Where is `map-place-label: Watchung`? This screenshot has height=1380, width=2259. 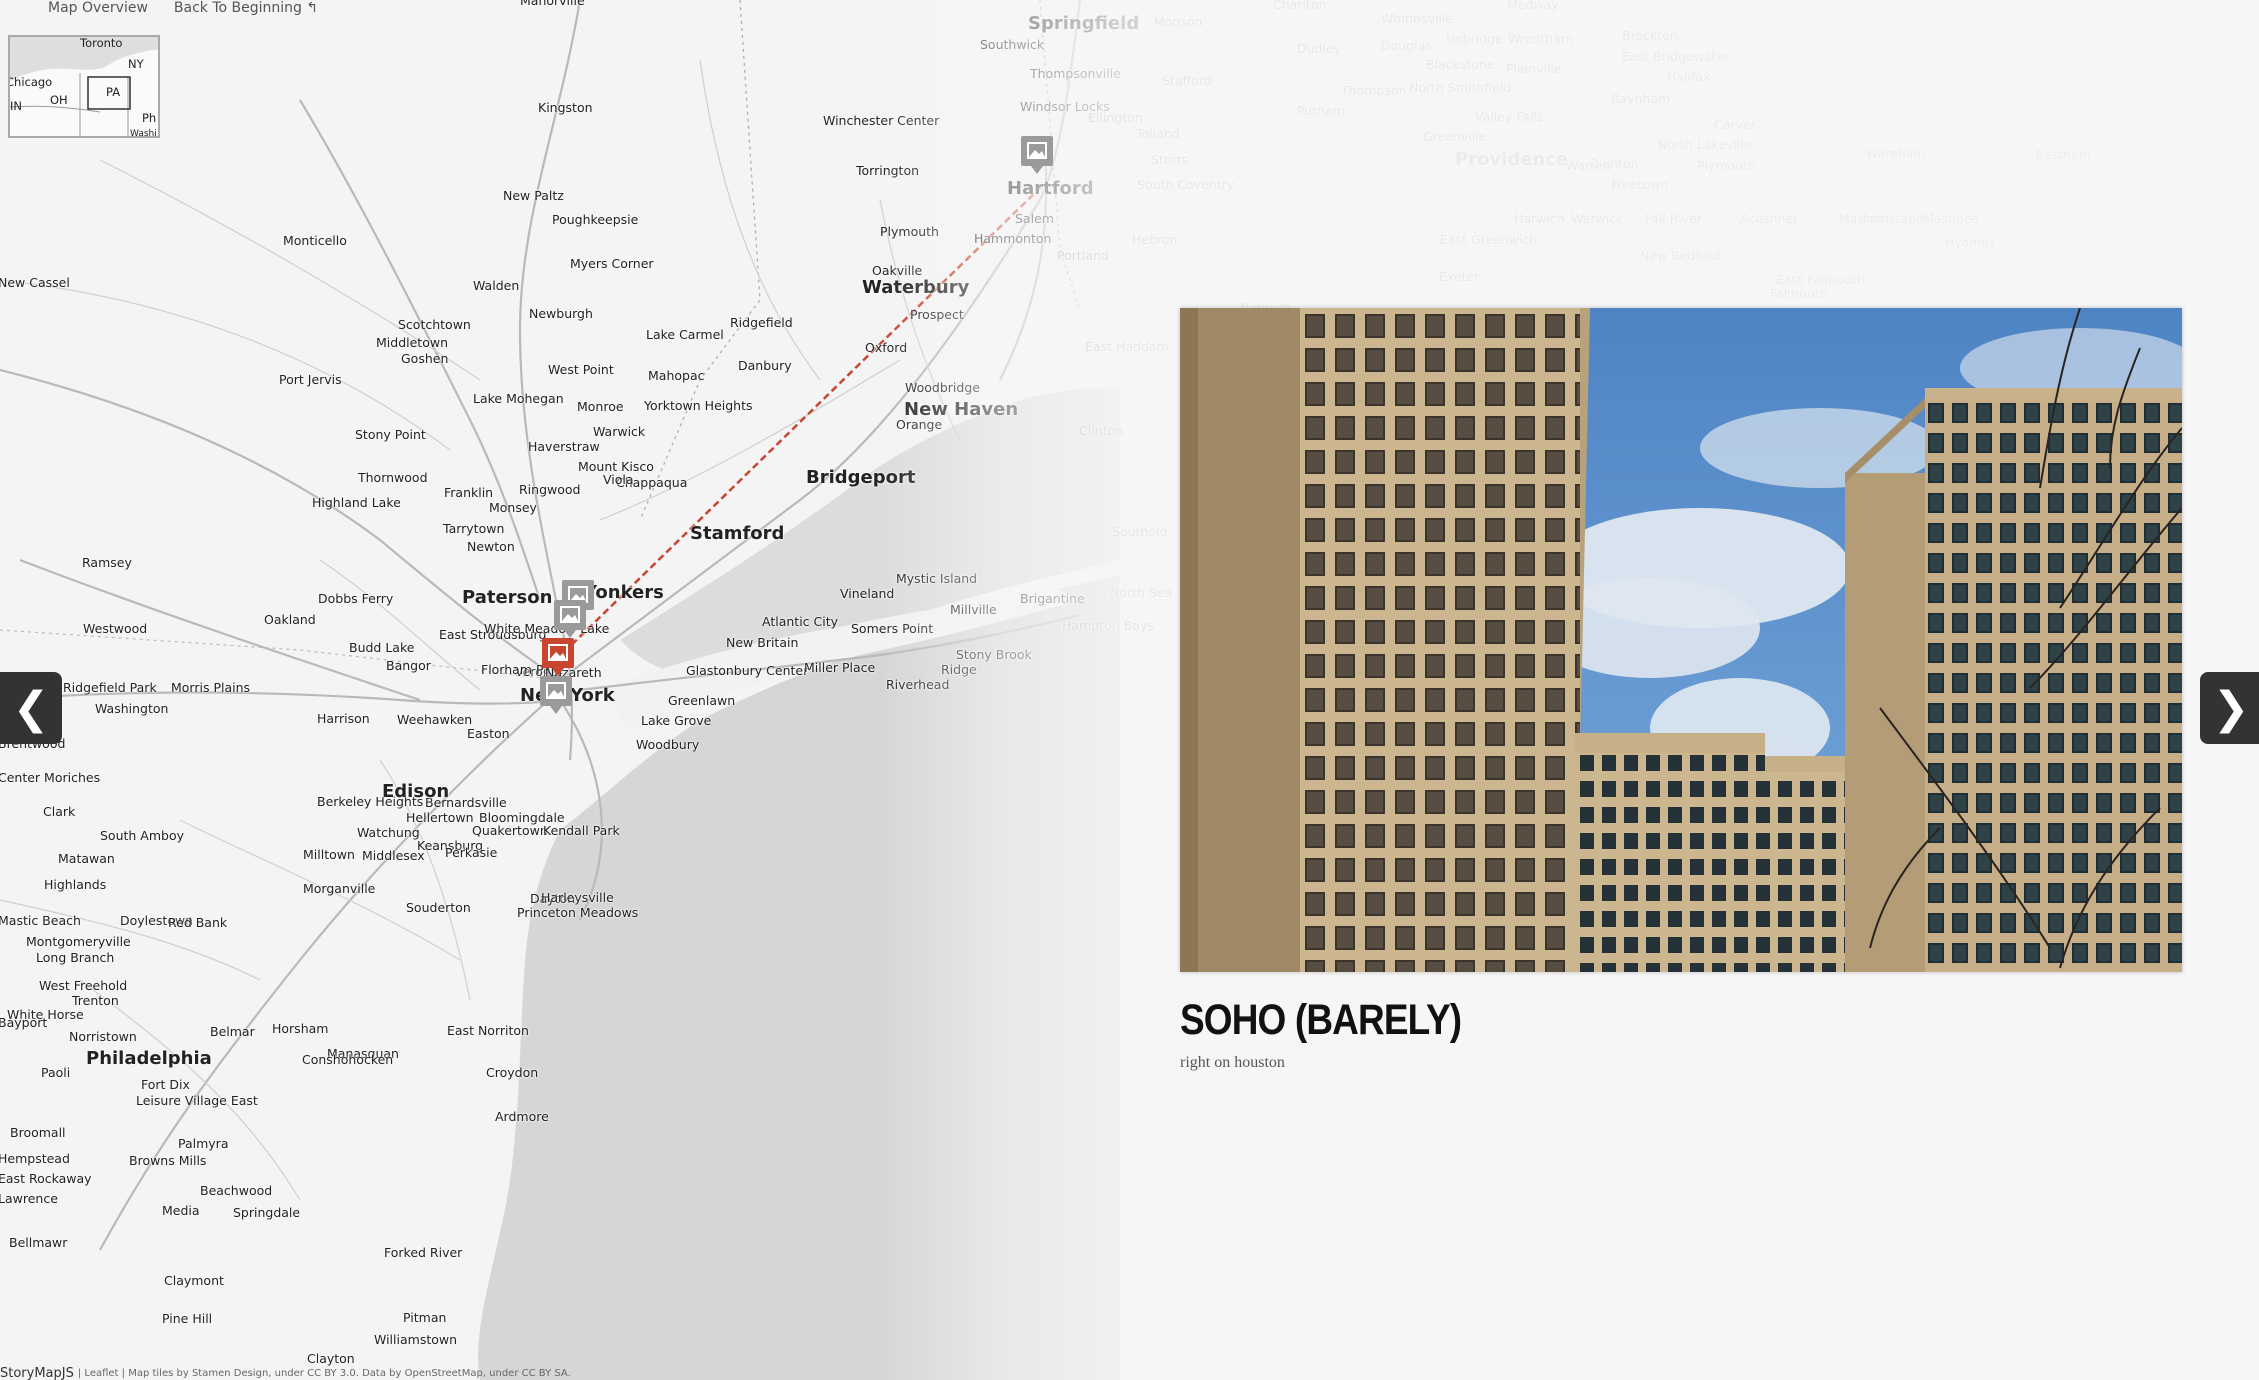
map-place-label: Watchung is located at coordinates (388, 832).